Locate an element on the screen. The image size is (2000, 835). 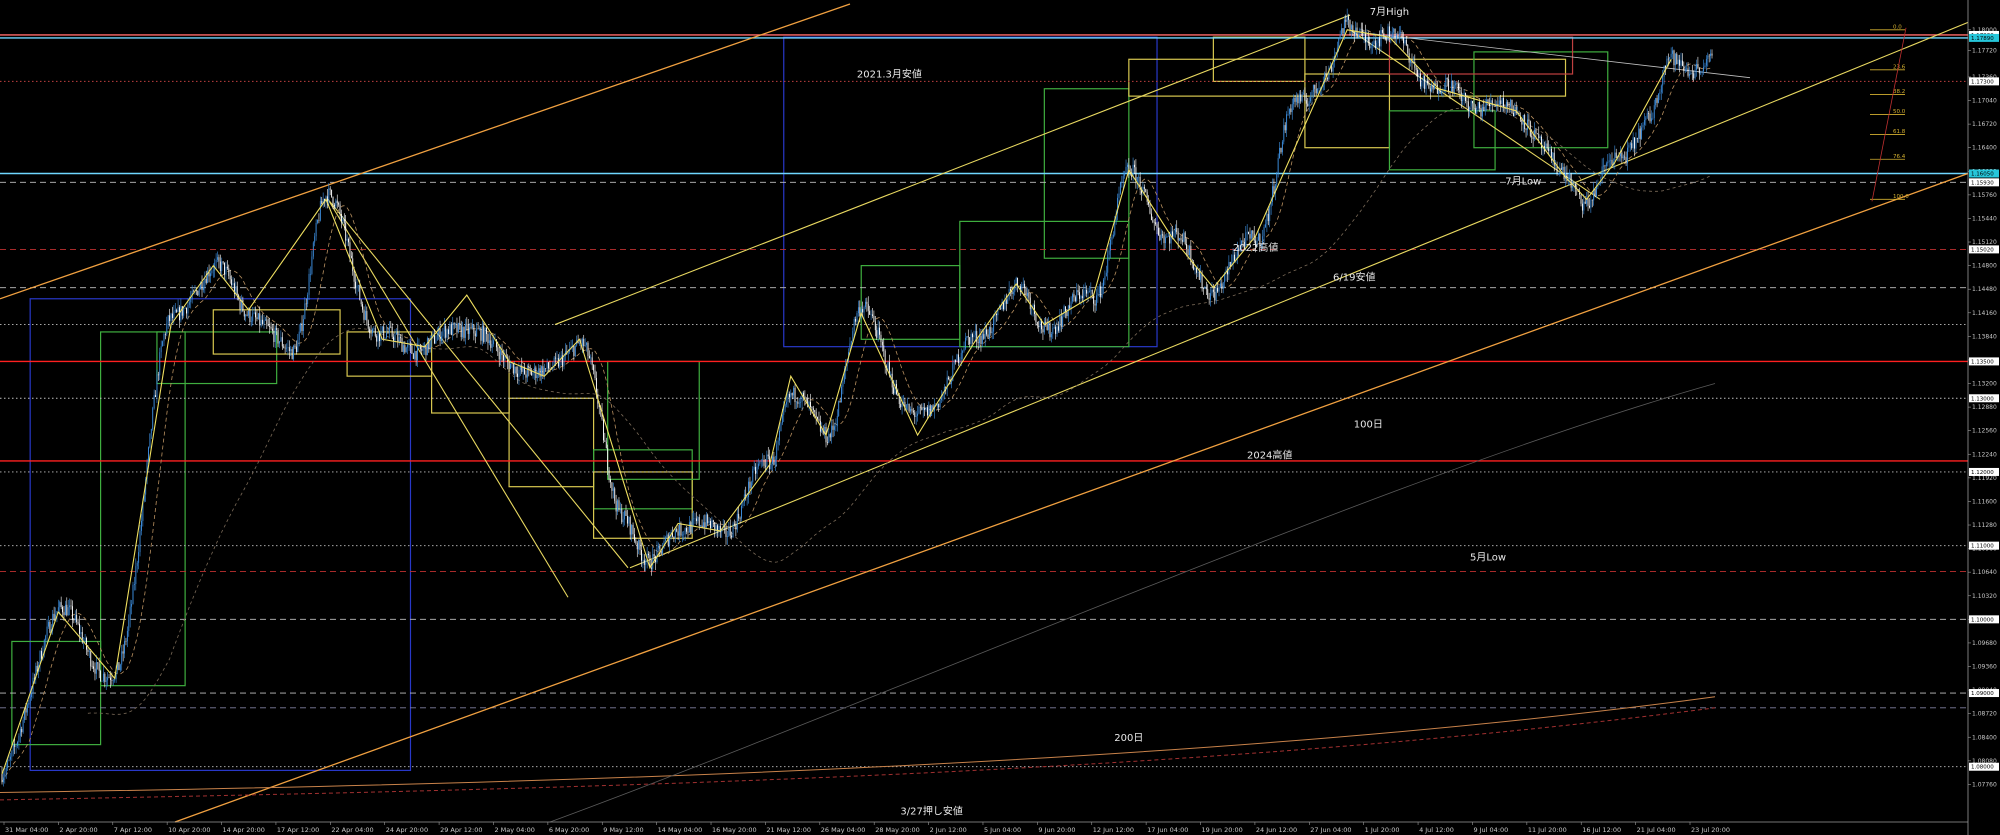
time-tick-label: 16 Jul 12:00 is located at coordinates (1601, 830).